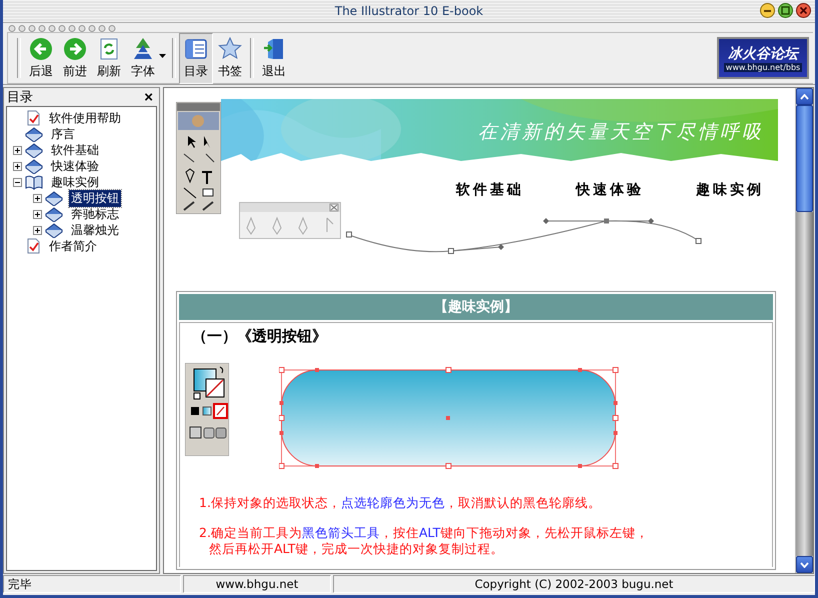 The image size is (818, 598). Describe the element at coordinates (85, 118) in the screenshot. I see `tree-item: 软件使用帮助` at that location.